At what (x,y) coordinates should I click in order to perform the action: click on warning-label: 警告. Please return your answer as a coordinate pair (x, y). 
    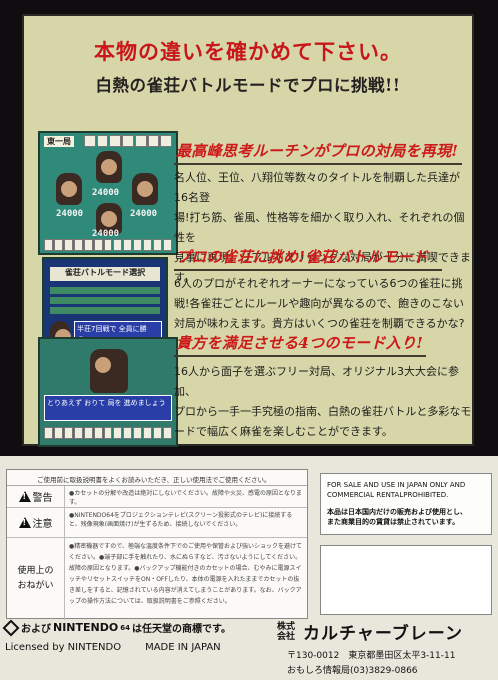
    Looking at the image, I should click on (36, 496).